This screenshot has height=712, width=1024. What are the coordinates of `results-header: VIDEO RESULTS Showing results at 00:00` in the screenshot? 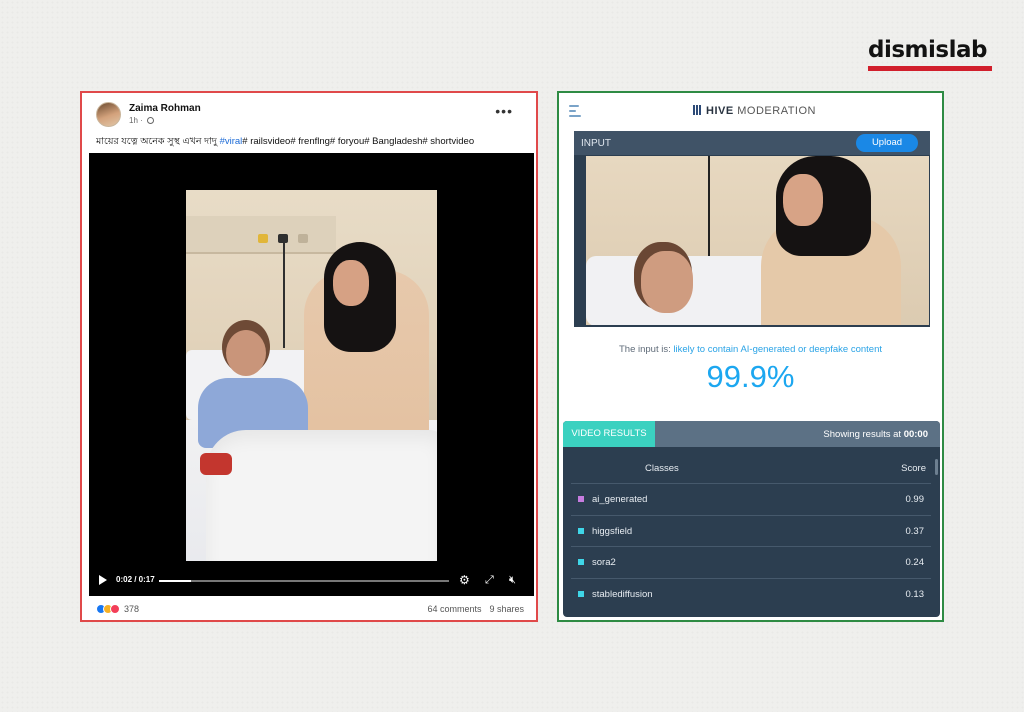 It's located at (751, 434).